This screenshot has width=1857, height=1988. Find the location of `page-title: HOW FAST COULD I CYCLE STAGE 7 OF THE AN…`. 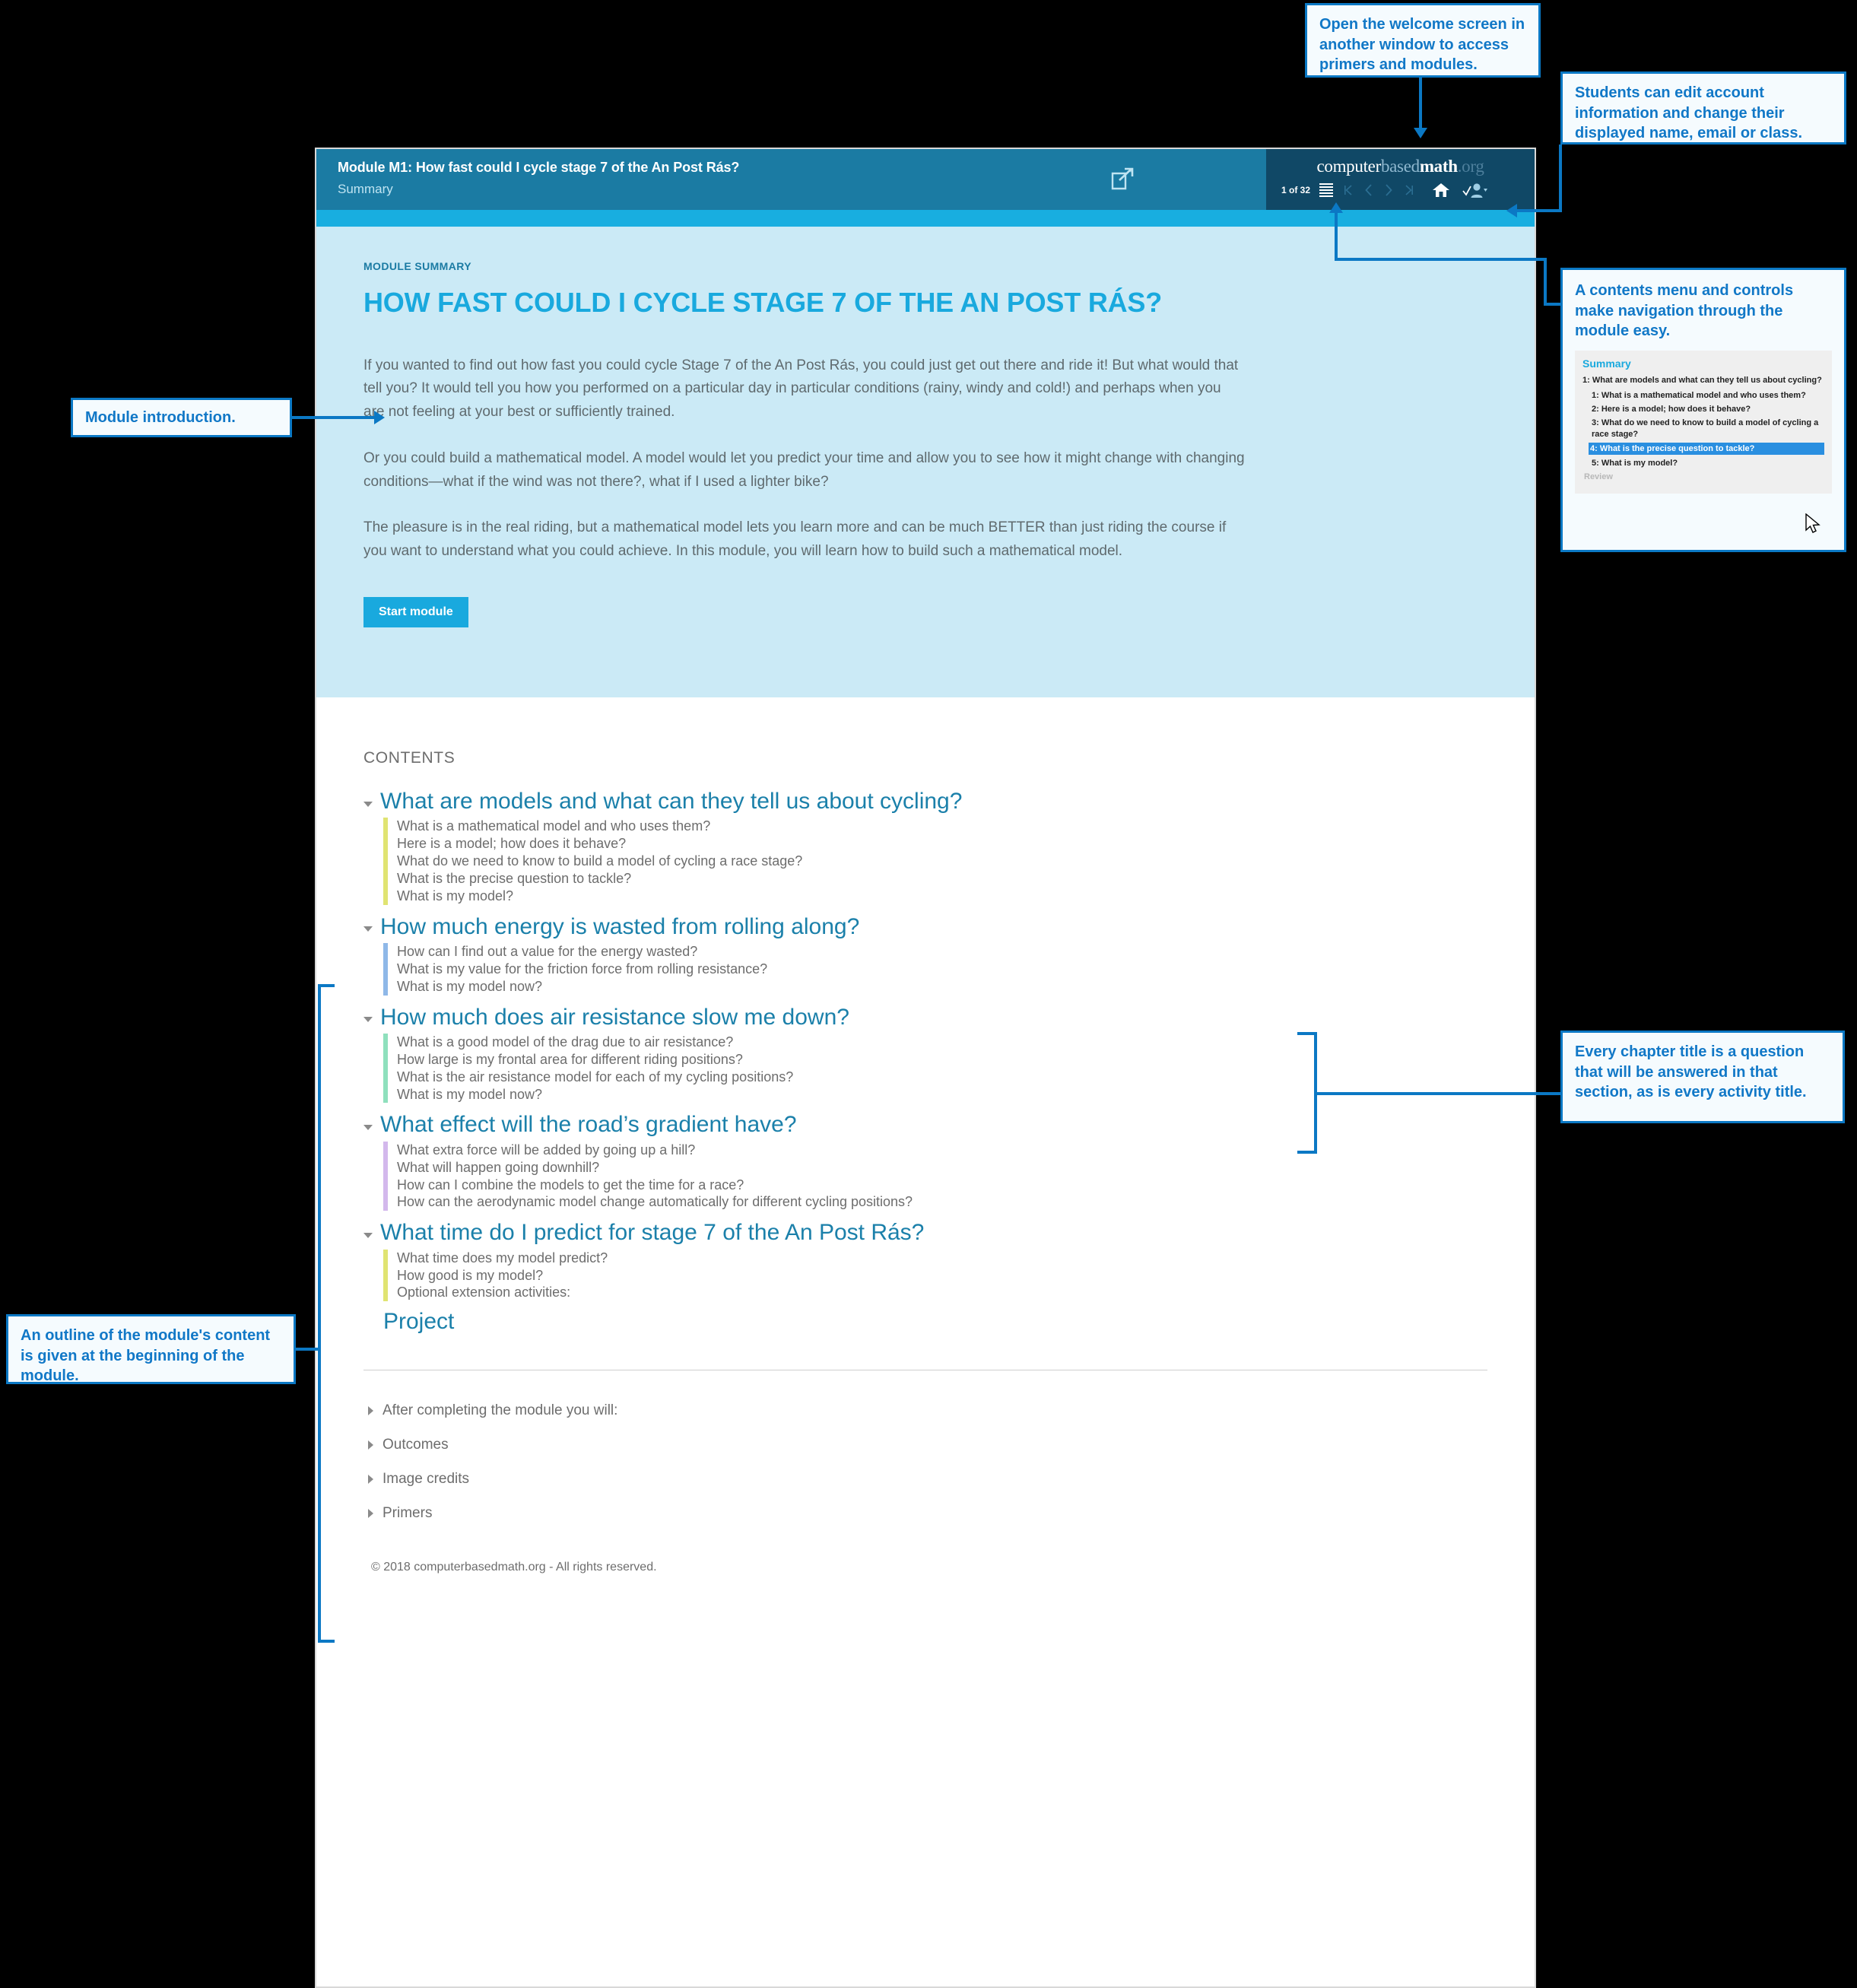

page-title: HOW FAST COULD I CYCLE STAGE 7 OF THE AN… is located at coordinates (763, 302).